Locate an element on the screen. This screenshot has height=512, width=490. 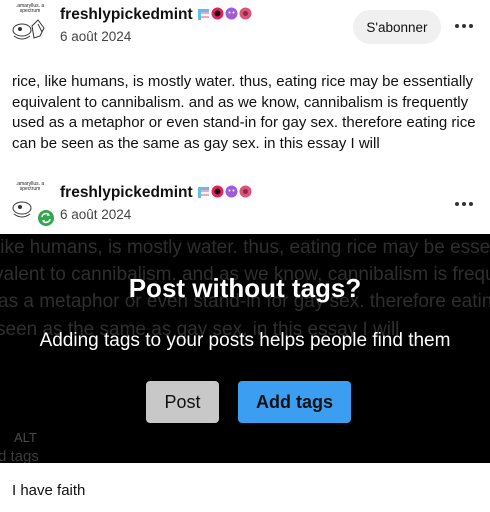
subscribe-button: S'abonner is located at coordinates (397, 27).